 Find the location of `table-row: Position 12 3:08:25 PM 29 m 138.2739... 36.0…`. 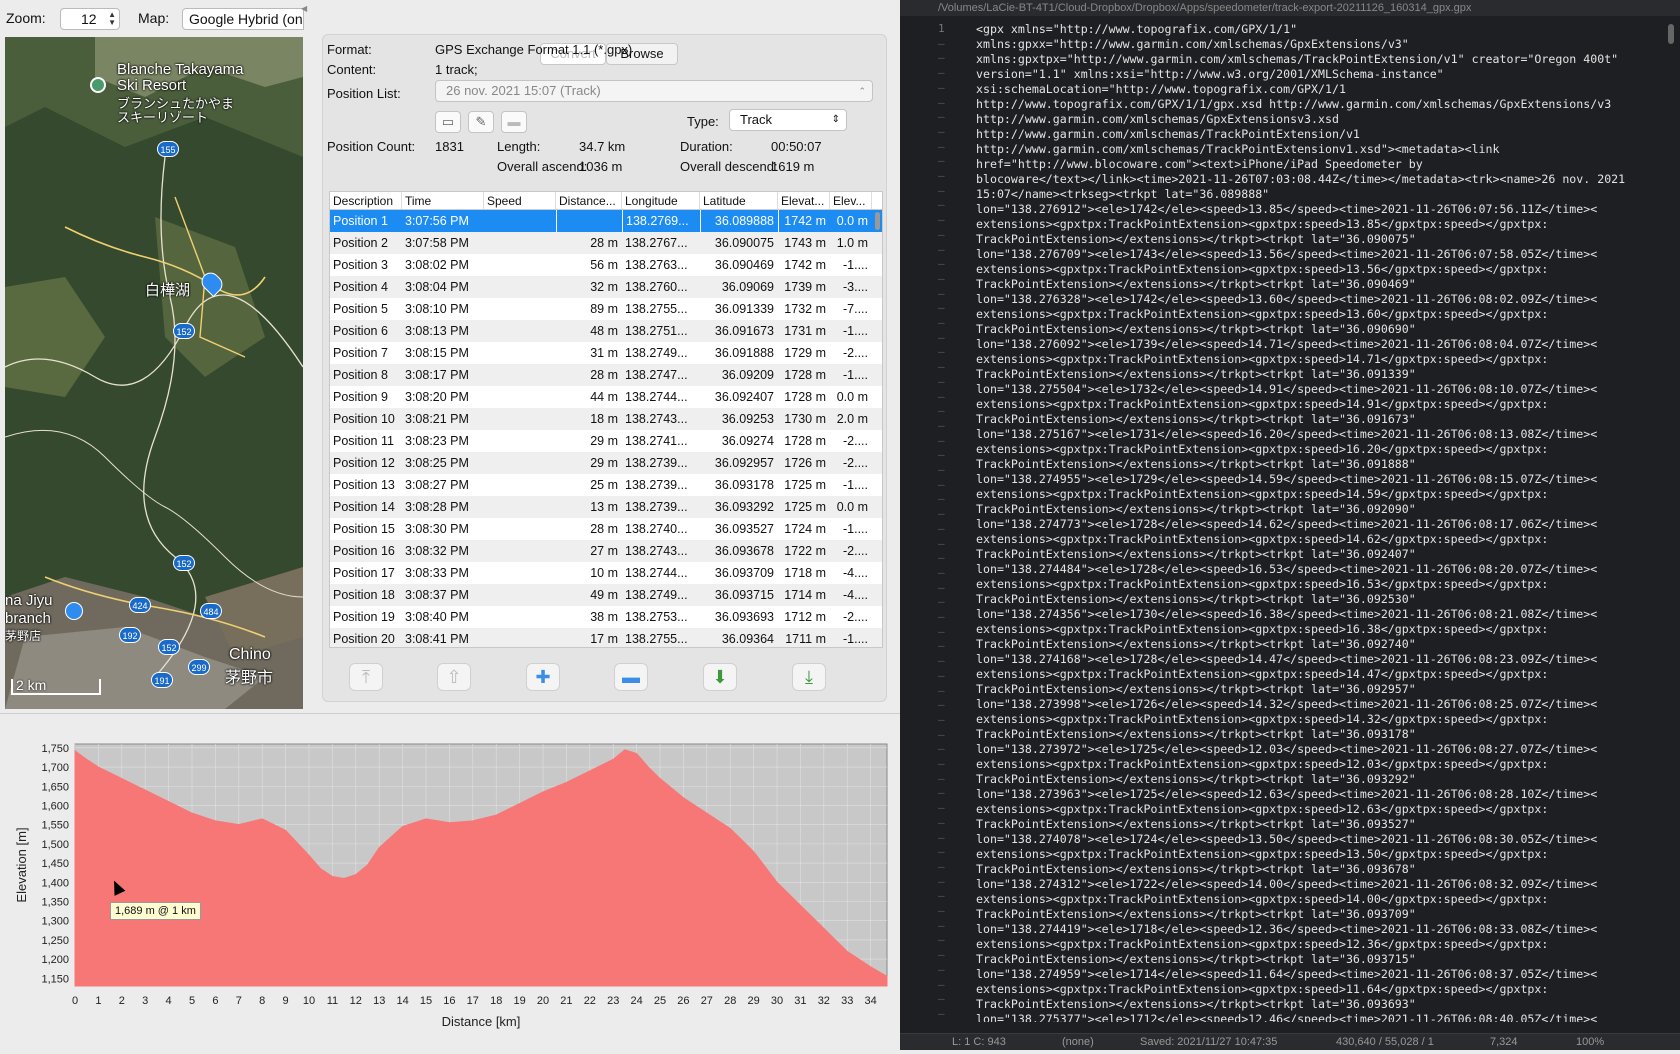

table-row: Position 12 3:08:25 PM 29 m 138.2739... 36.0… is located at coordinates (606, 463).